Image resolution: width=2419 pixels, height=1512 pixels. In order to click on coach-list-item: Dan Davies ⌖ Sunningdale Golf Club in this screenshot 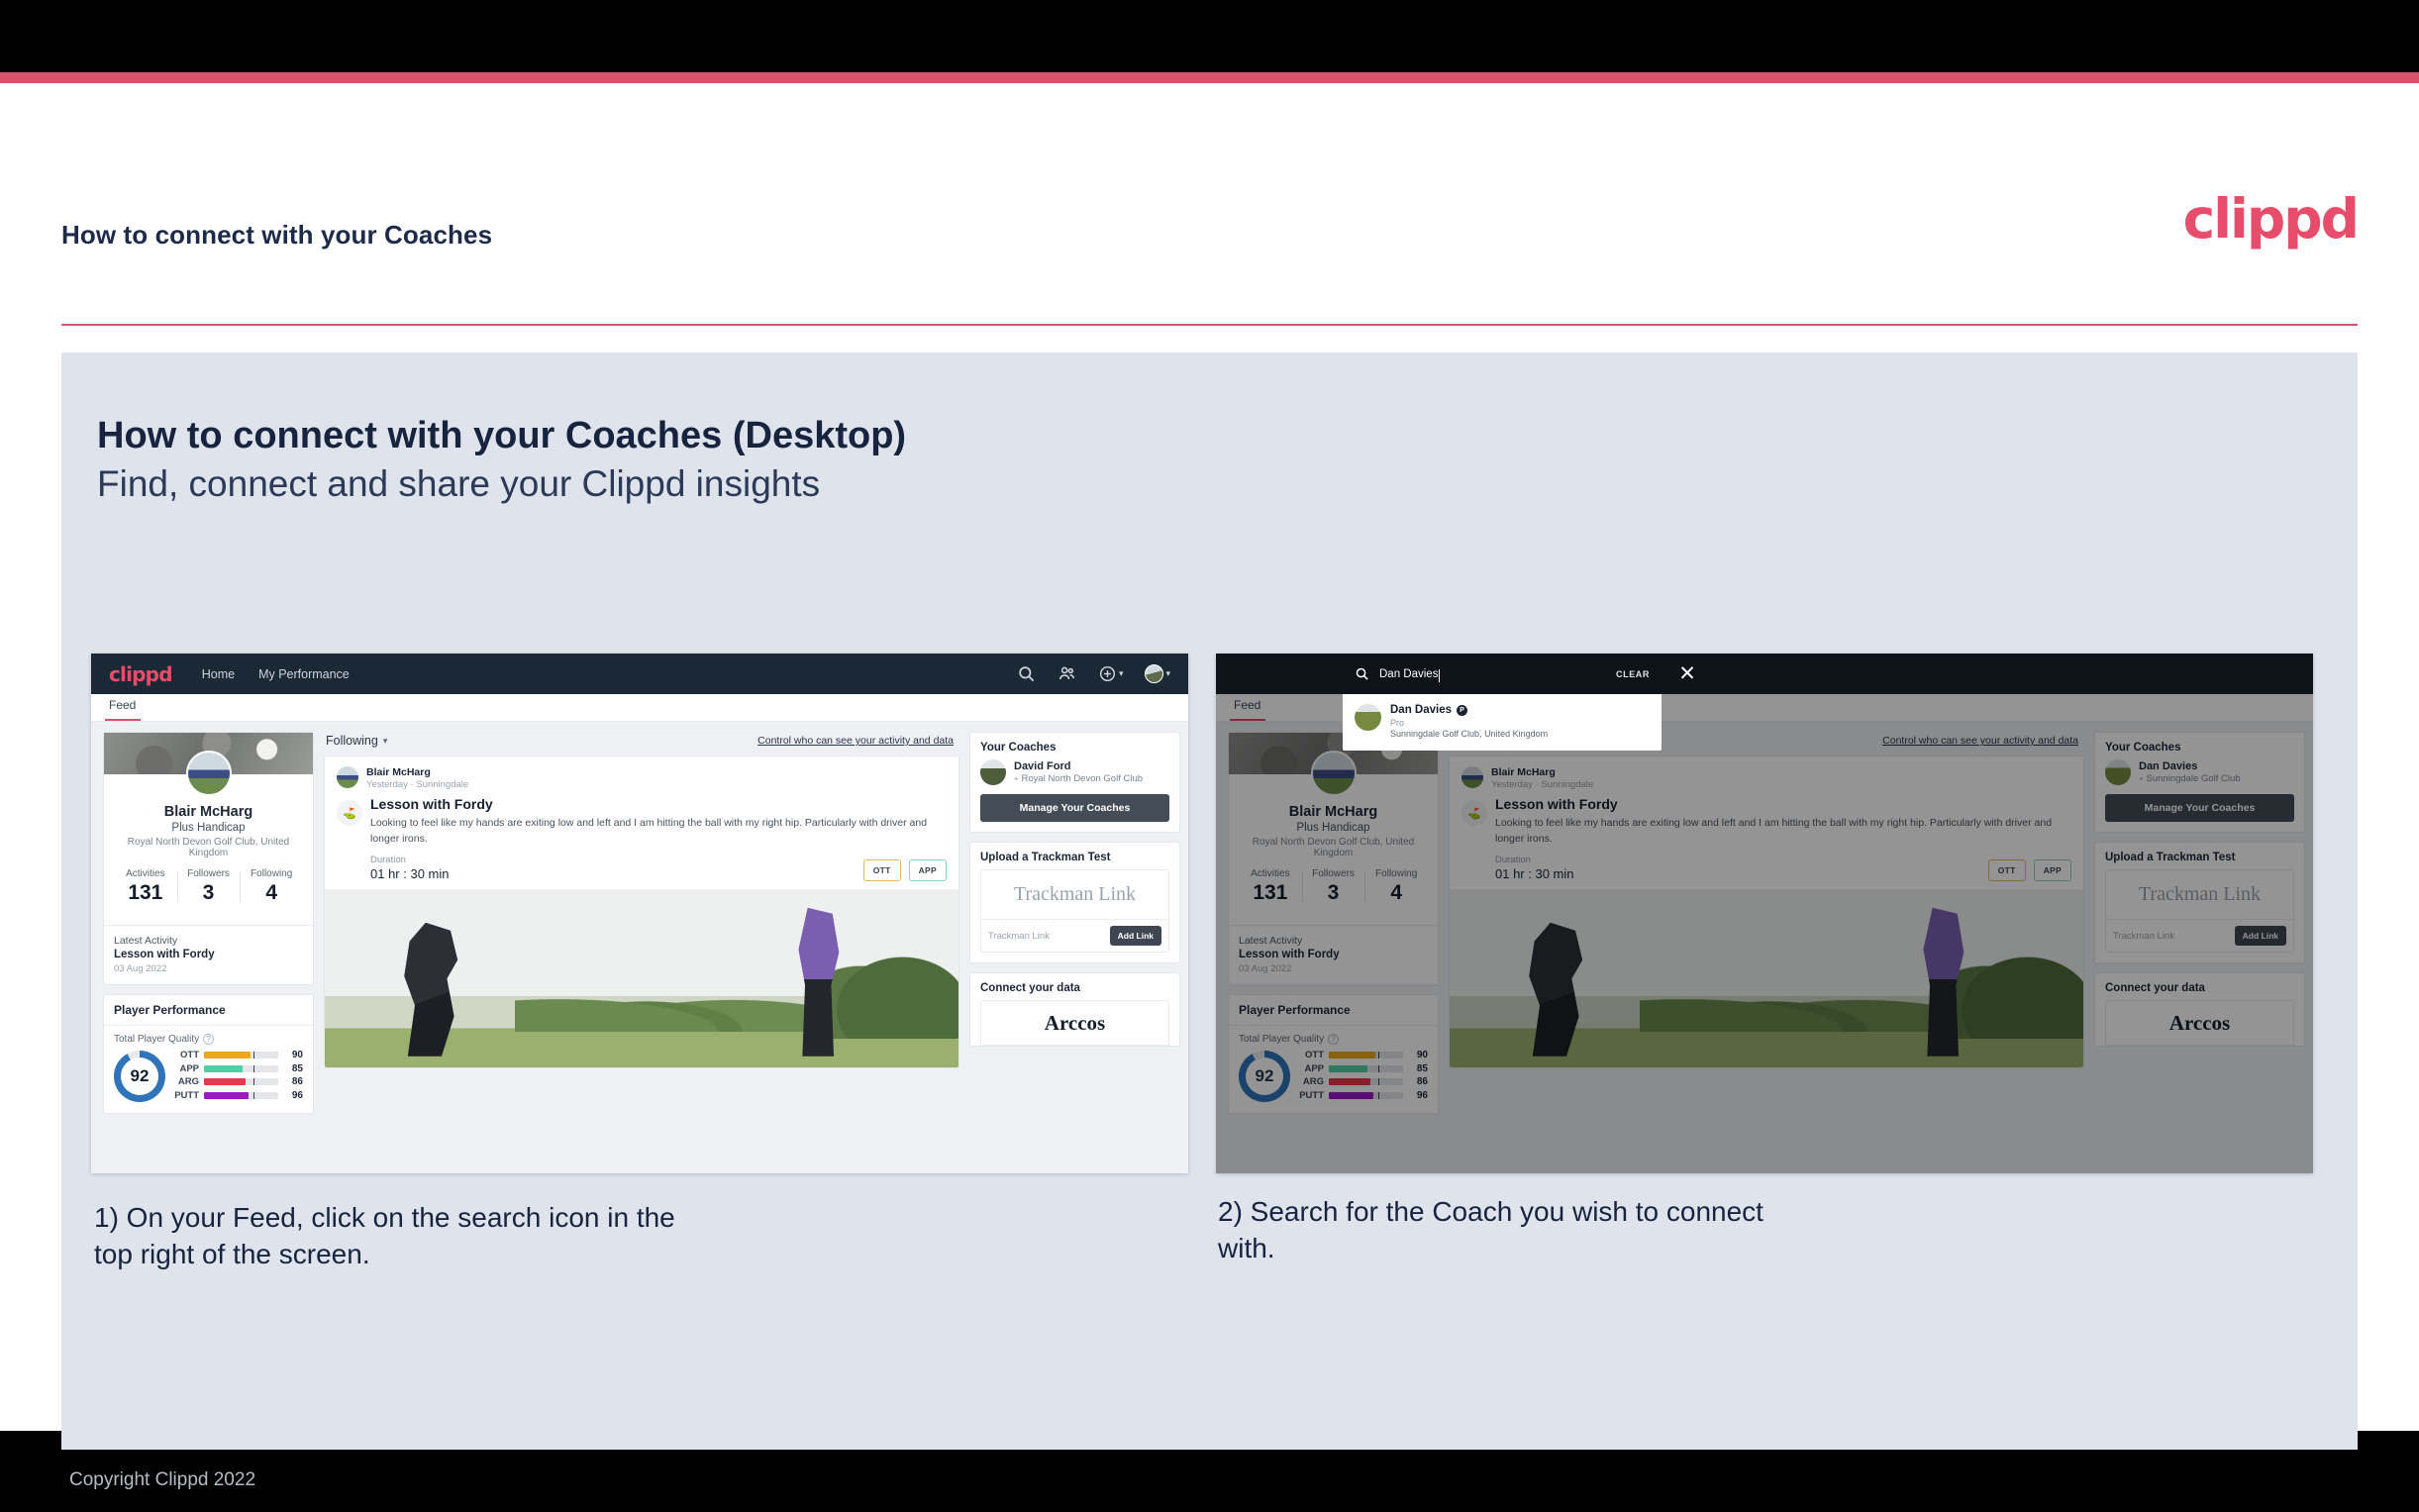, I will do `click(2199, 776)`.